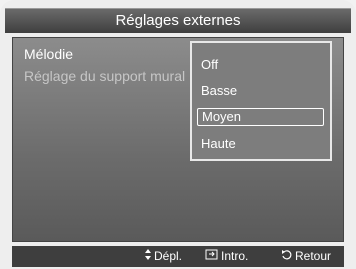 This screenshot has height=269, width=356. I want to click on option-basse: Basse, so click(260, 91).